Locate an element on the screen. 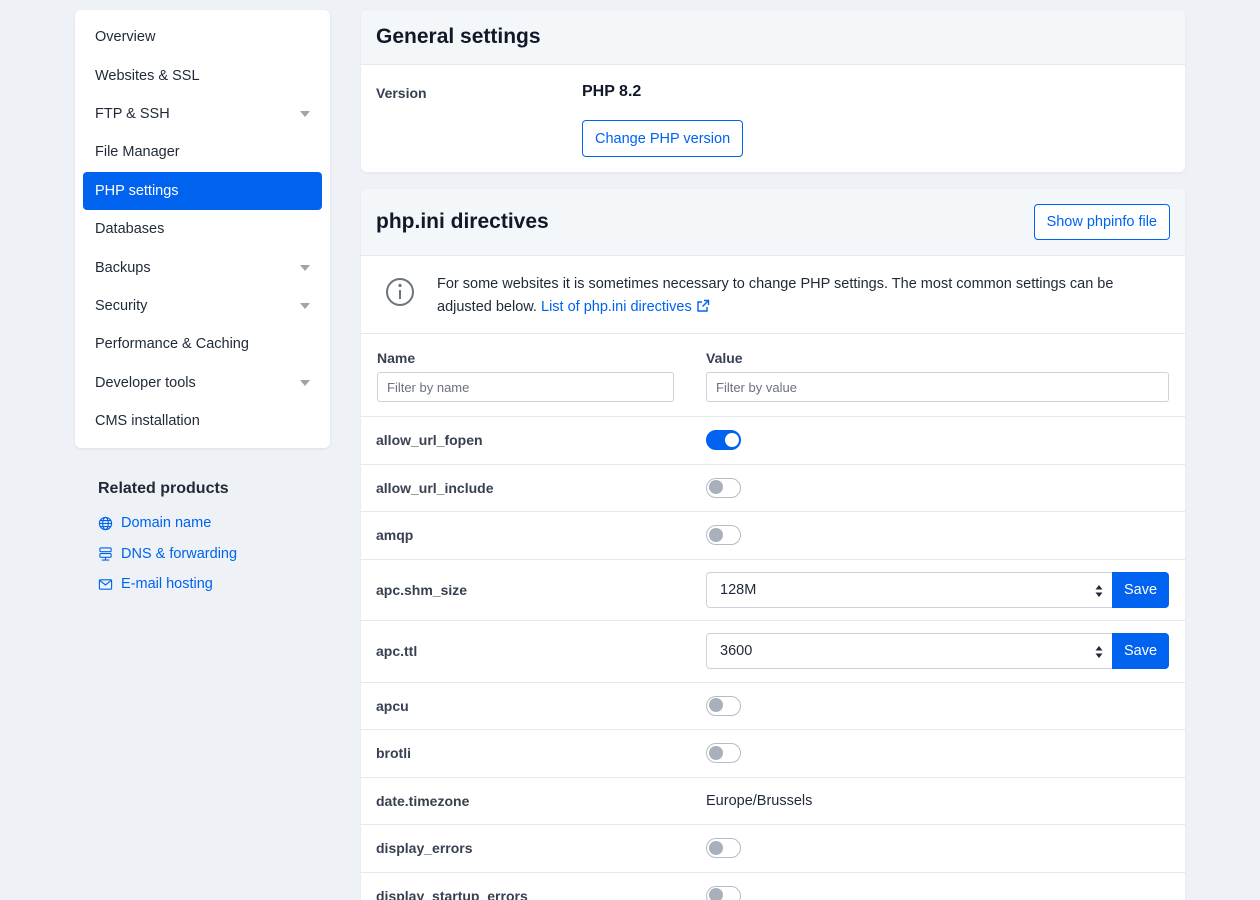 The width and height of the screenshot is (1260, 900). sidebar-item-performance-caching: Performance & Caching is located at coordinates (202, 344).